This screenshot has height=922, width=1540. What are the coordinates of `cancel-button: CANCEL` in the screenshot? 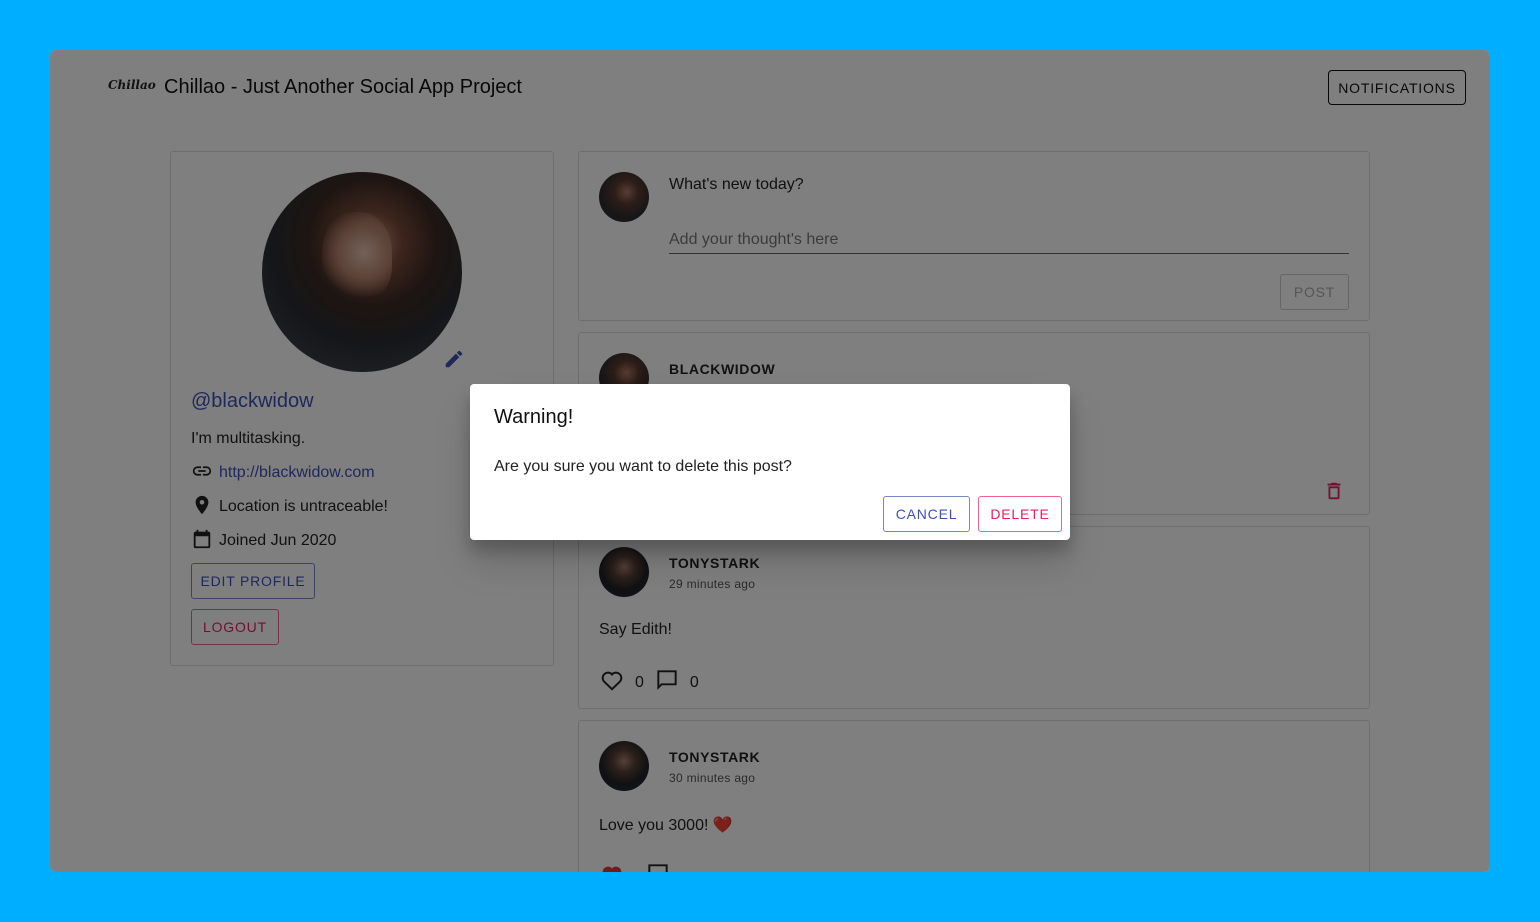 It's located at (926, 514).